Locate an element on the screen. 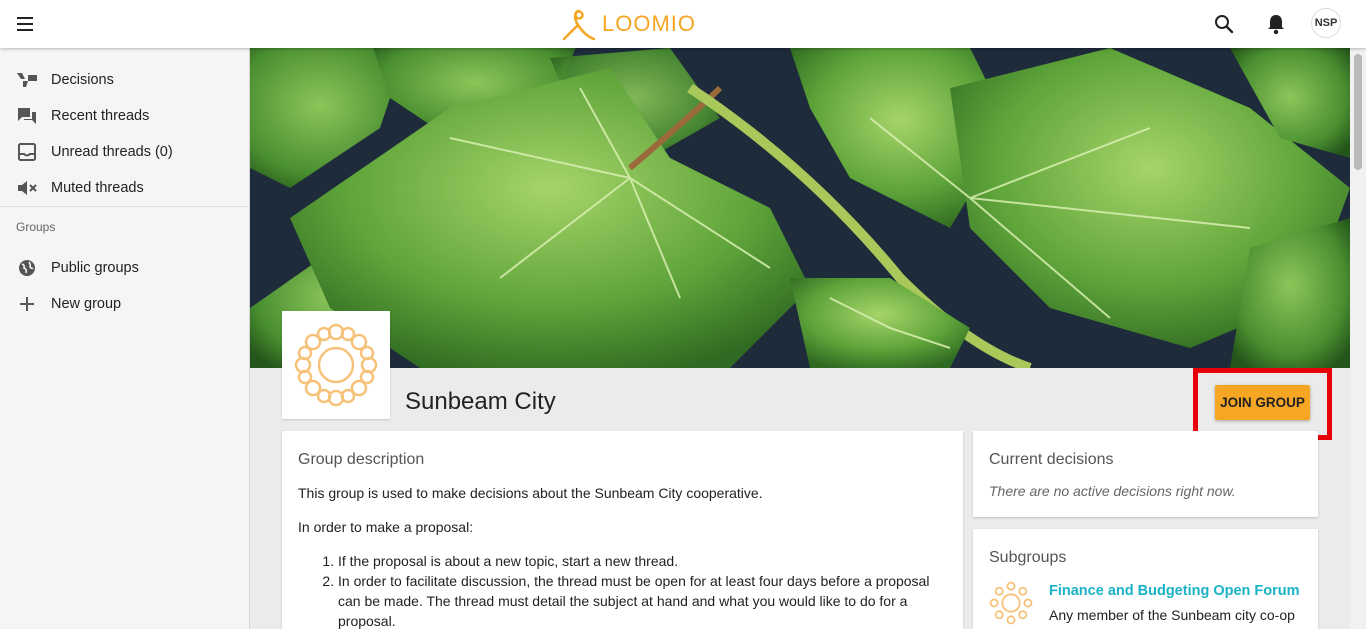  sidebar-divider is located at coordinates (124, 206).